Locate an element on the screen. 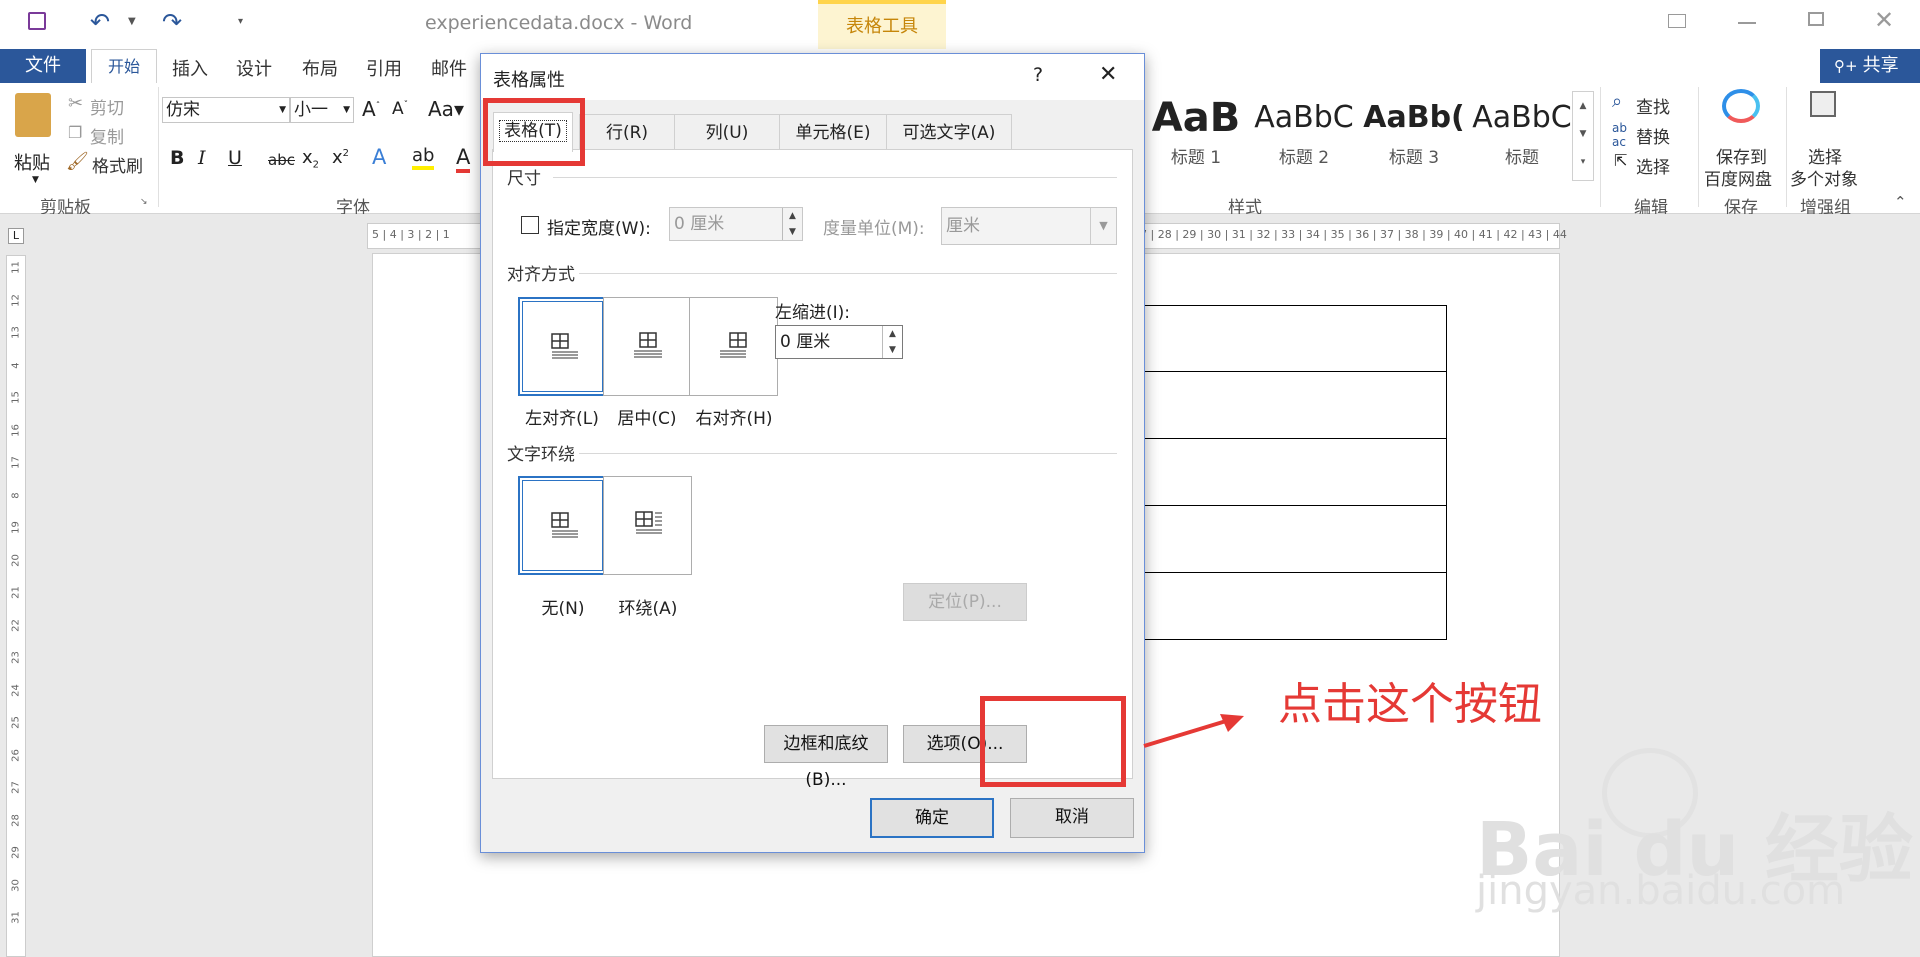 This screenshot has width=1920, height=957. format-painter-button: 格式刷 is located at coordinates (117, 164).